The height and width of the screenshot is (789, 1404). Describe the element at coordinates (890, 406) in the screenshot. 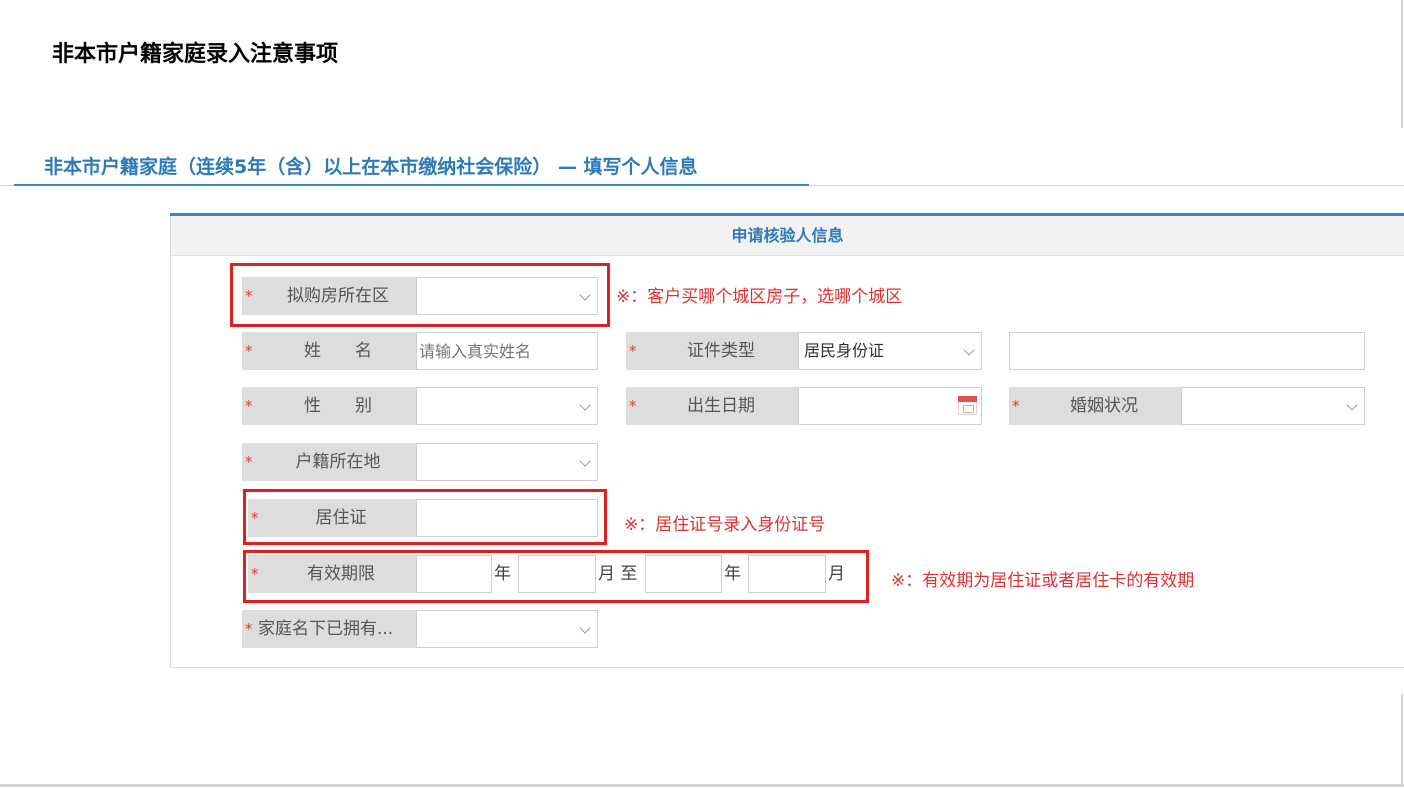

I see `birth-date-input` at that location.